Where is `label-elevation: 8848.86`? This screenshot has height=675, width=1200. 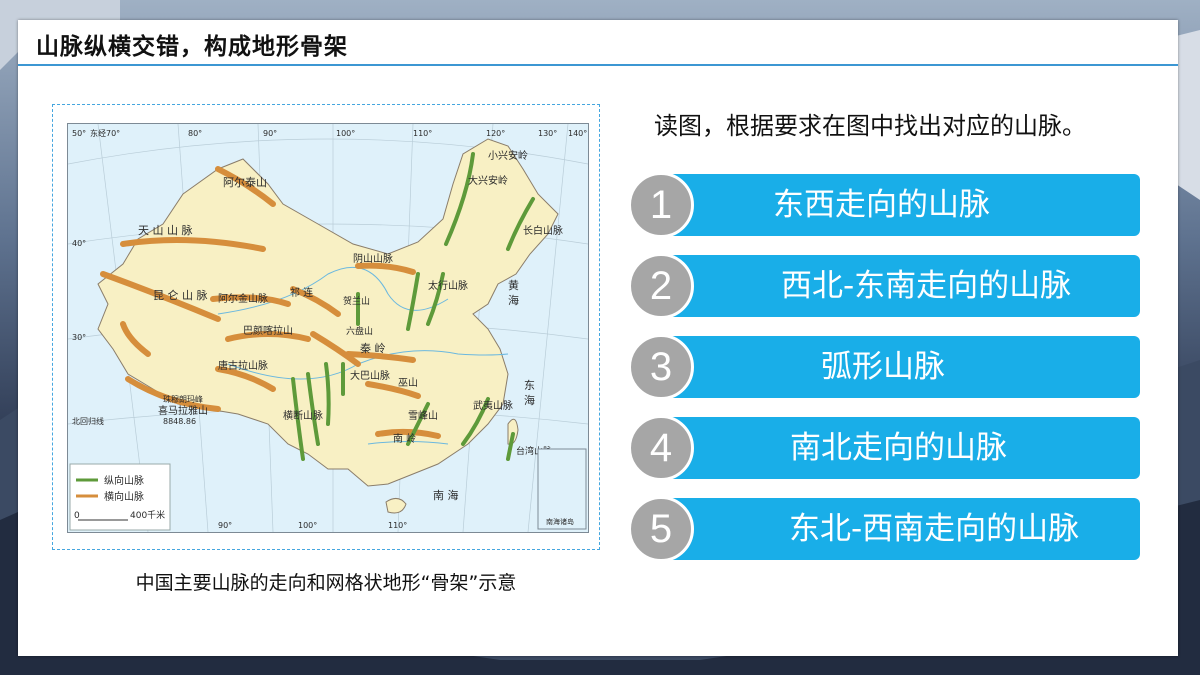 label-elevation: 8848.86 is located at coordinates (179, 421).